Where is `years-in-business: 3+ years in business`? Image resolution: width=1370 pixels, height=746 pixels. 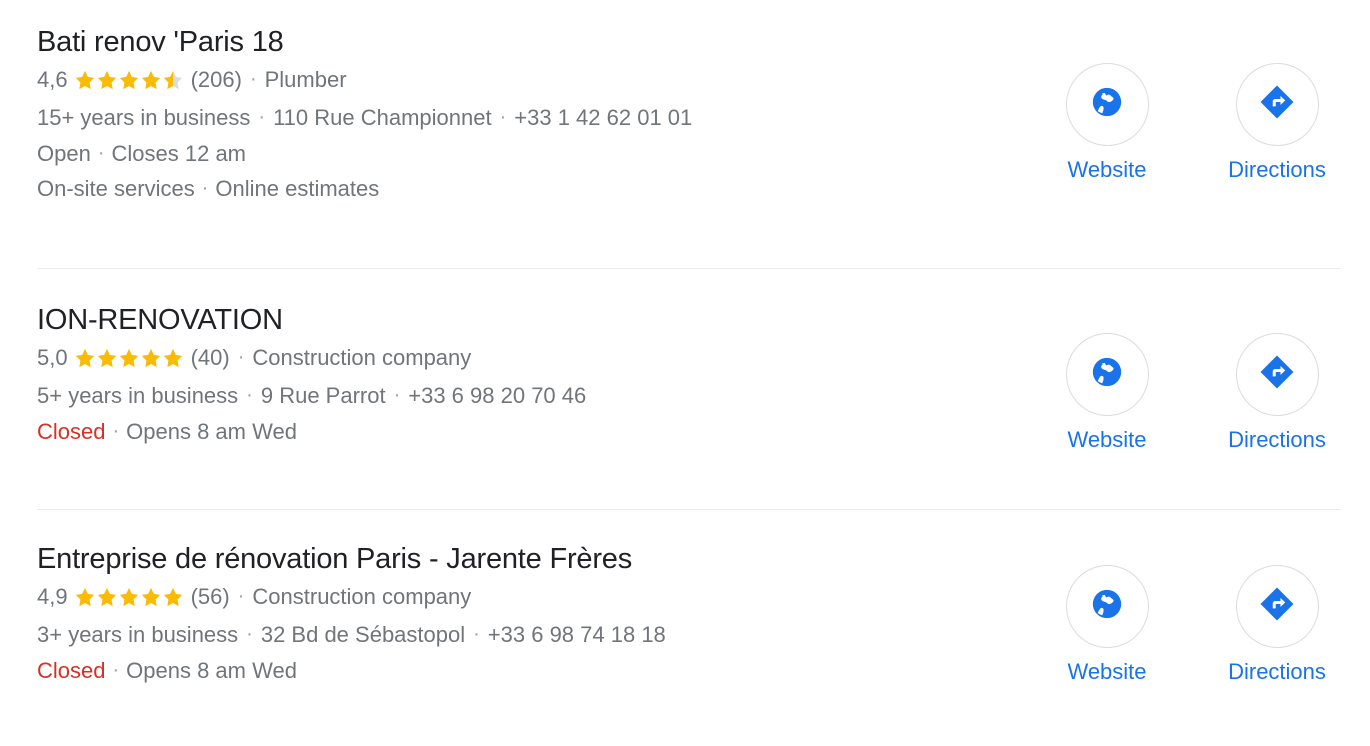 years-in-business: 3+ years in business is located at coordinates (138, 634).